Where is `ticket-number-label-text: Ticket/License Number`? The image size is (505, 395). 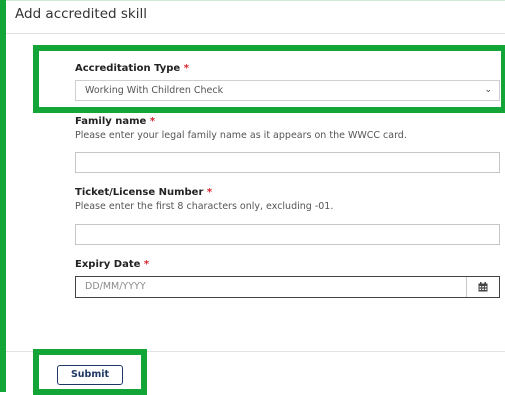
ticket-number-label-text: Ticket/License Number is located at coordinates (139, 192).